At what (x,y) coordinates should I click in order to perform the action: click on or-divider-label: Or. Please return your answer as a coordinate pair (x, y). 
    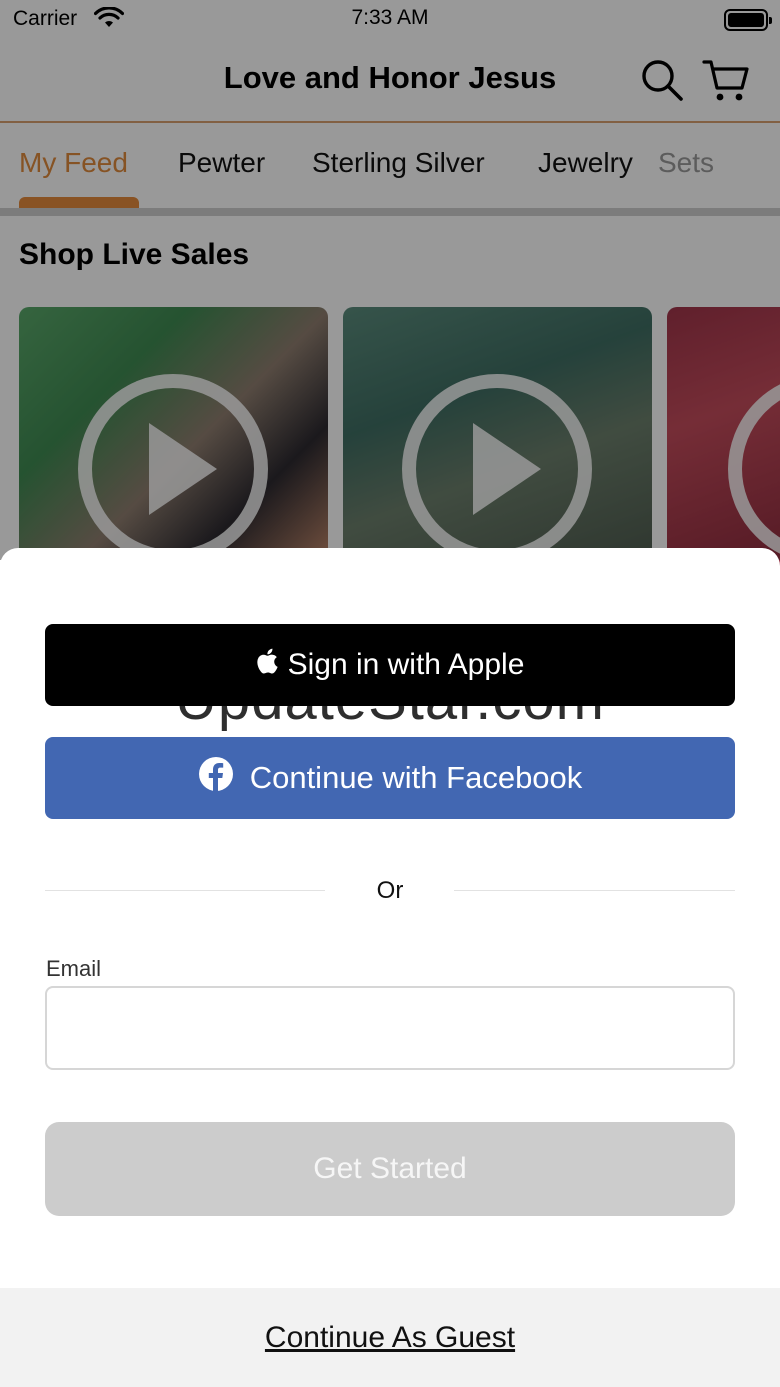
    Looking at the image, I should click on (390, 890).